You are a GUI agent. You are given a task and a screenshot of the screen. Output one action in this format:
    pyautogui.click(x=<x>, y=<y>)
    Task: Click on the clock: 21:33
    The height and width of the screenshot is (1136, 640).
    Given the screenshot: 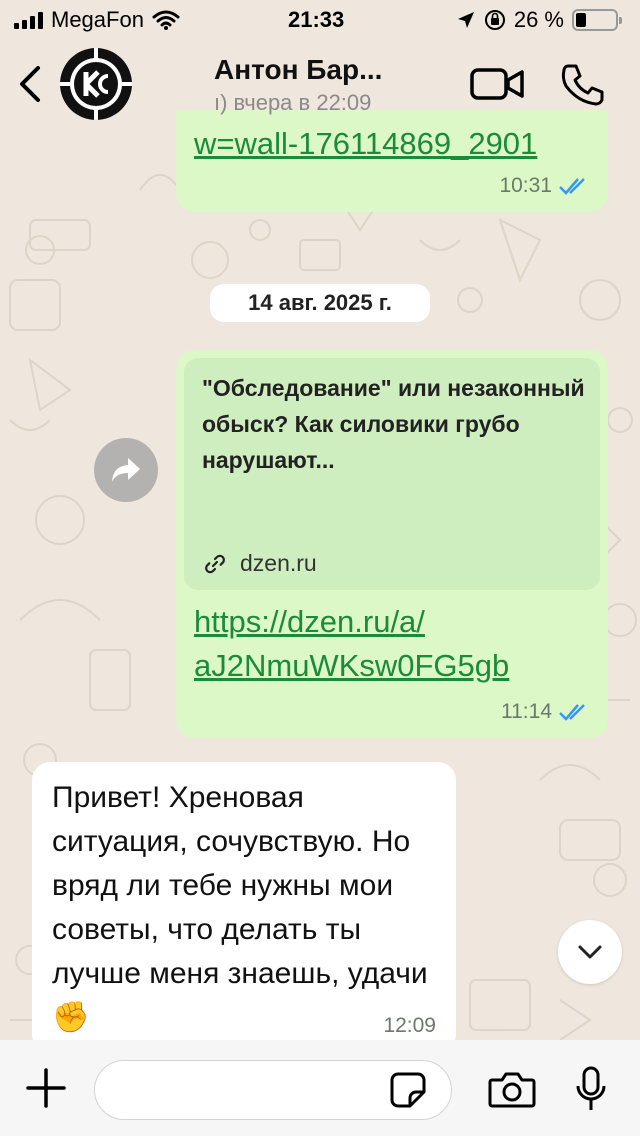 What is the action you would take?
    pyautogui.click(x=316, y=19)
    